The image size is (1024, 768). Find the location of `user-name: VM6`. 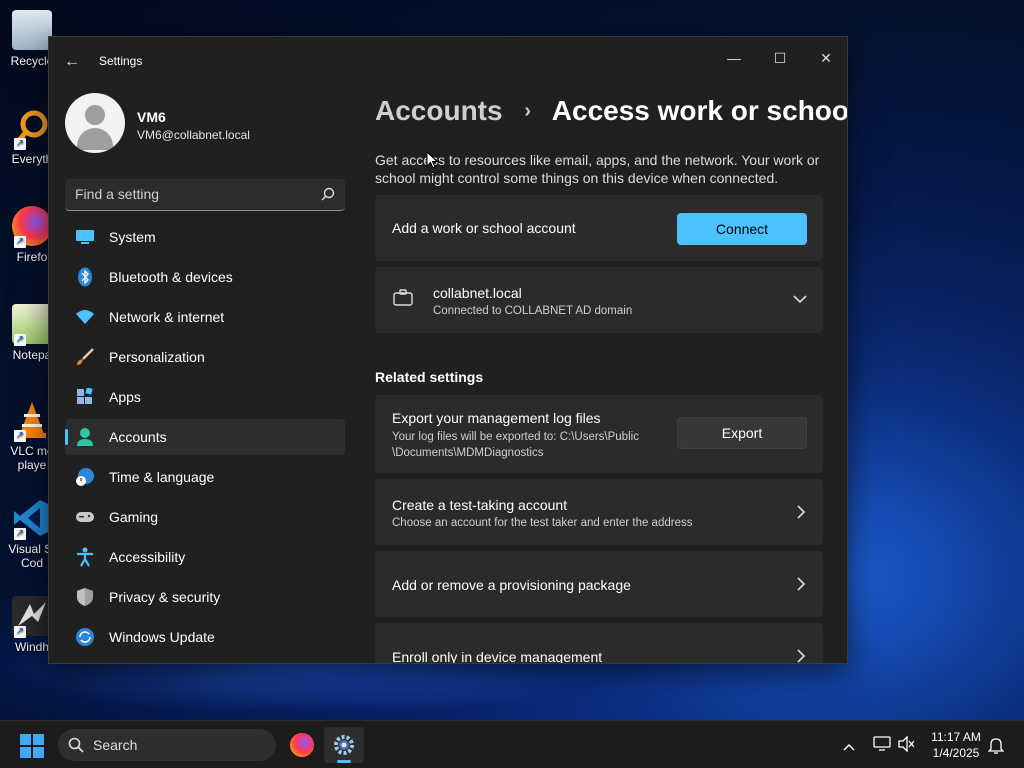

user-name: VM6 is located at coordinates (151, 117).